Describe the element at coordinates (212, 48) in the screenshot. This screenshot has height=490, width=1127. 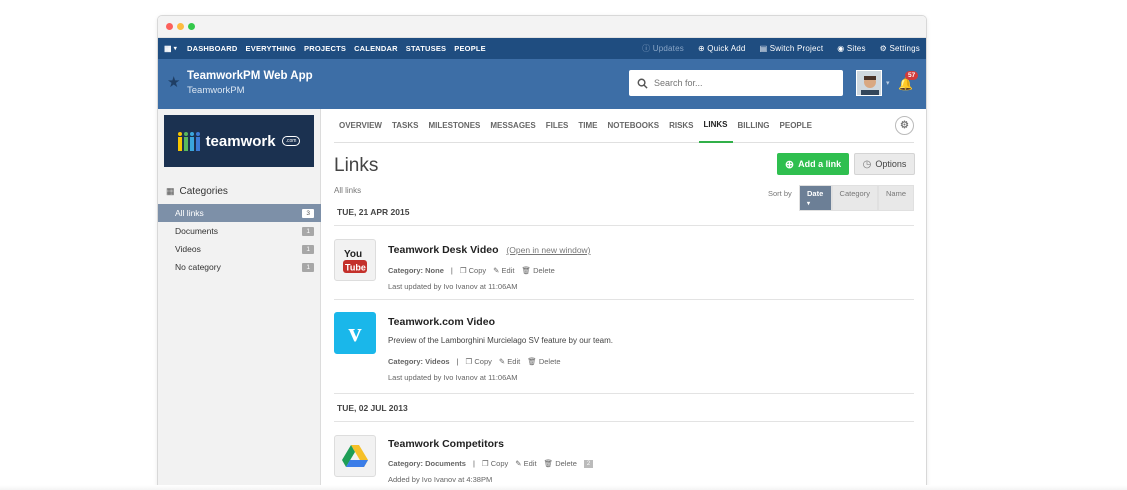
I see `nav-dashboard: DASHBOARD` at that location.